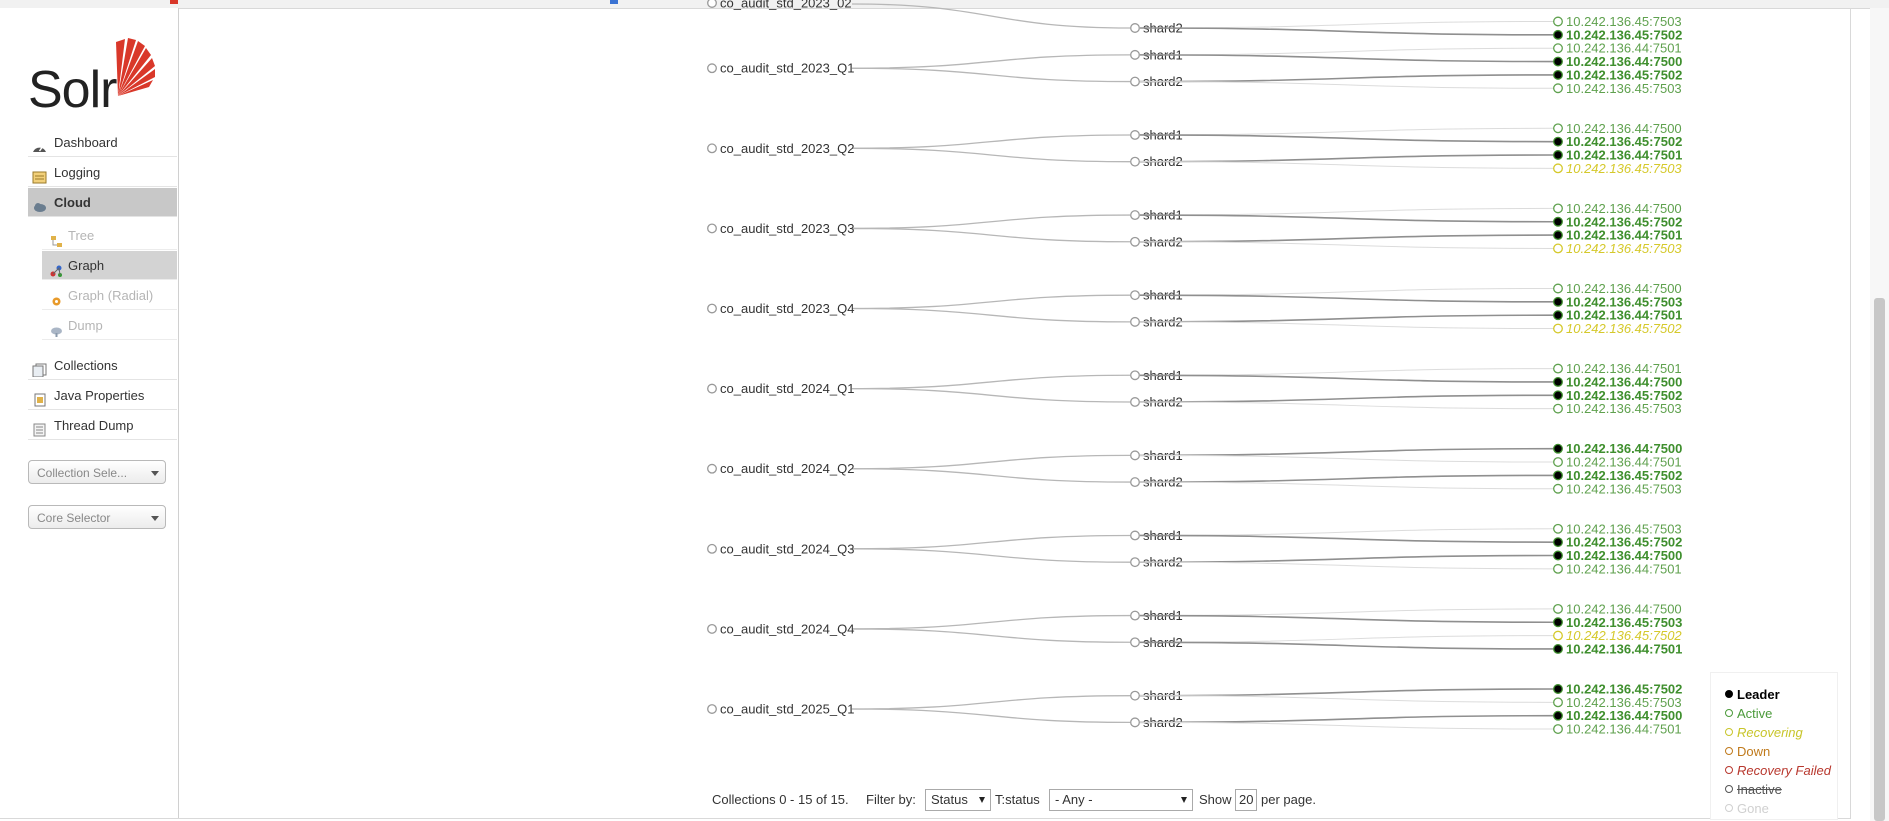  What do you see at coordinates (787, 388) in the screenshot?
I see `collection-label: co_audit_std_2024_Q1` at bounding box center [787, 388].